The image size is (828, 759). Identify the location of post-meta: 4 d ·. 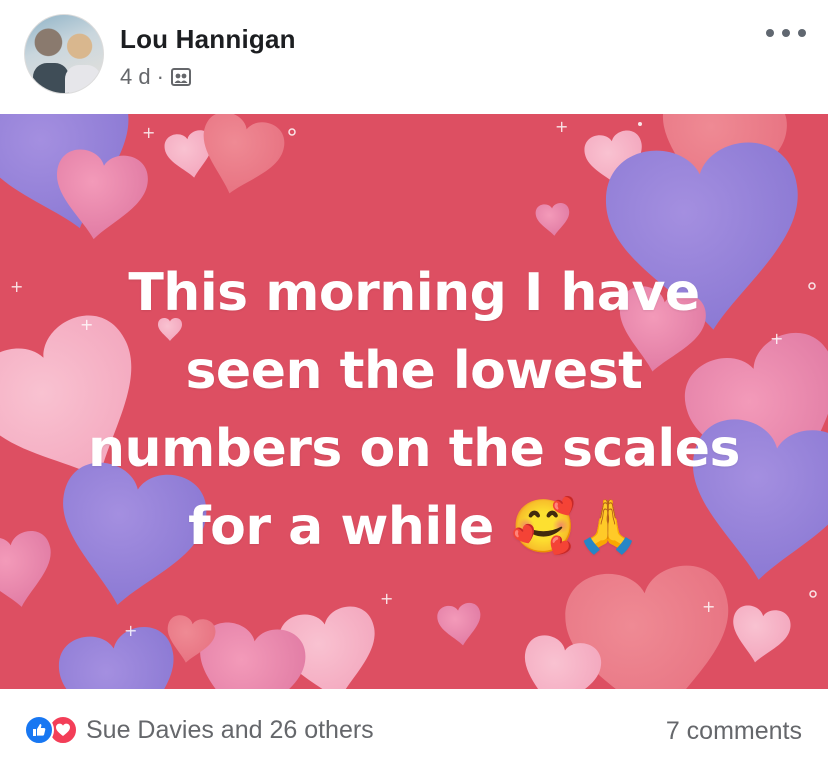
(156, 77).